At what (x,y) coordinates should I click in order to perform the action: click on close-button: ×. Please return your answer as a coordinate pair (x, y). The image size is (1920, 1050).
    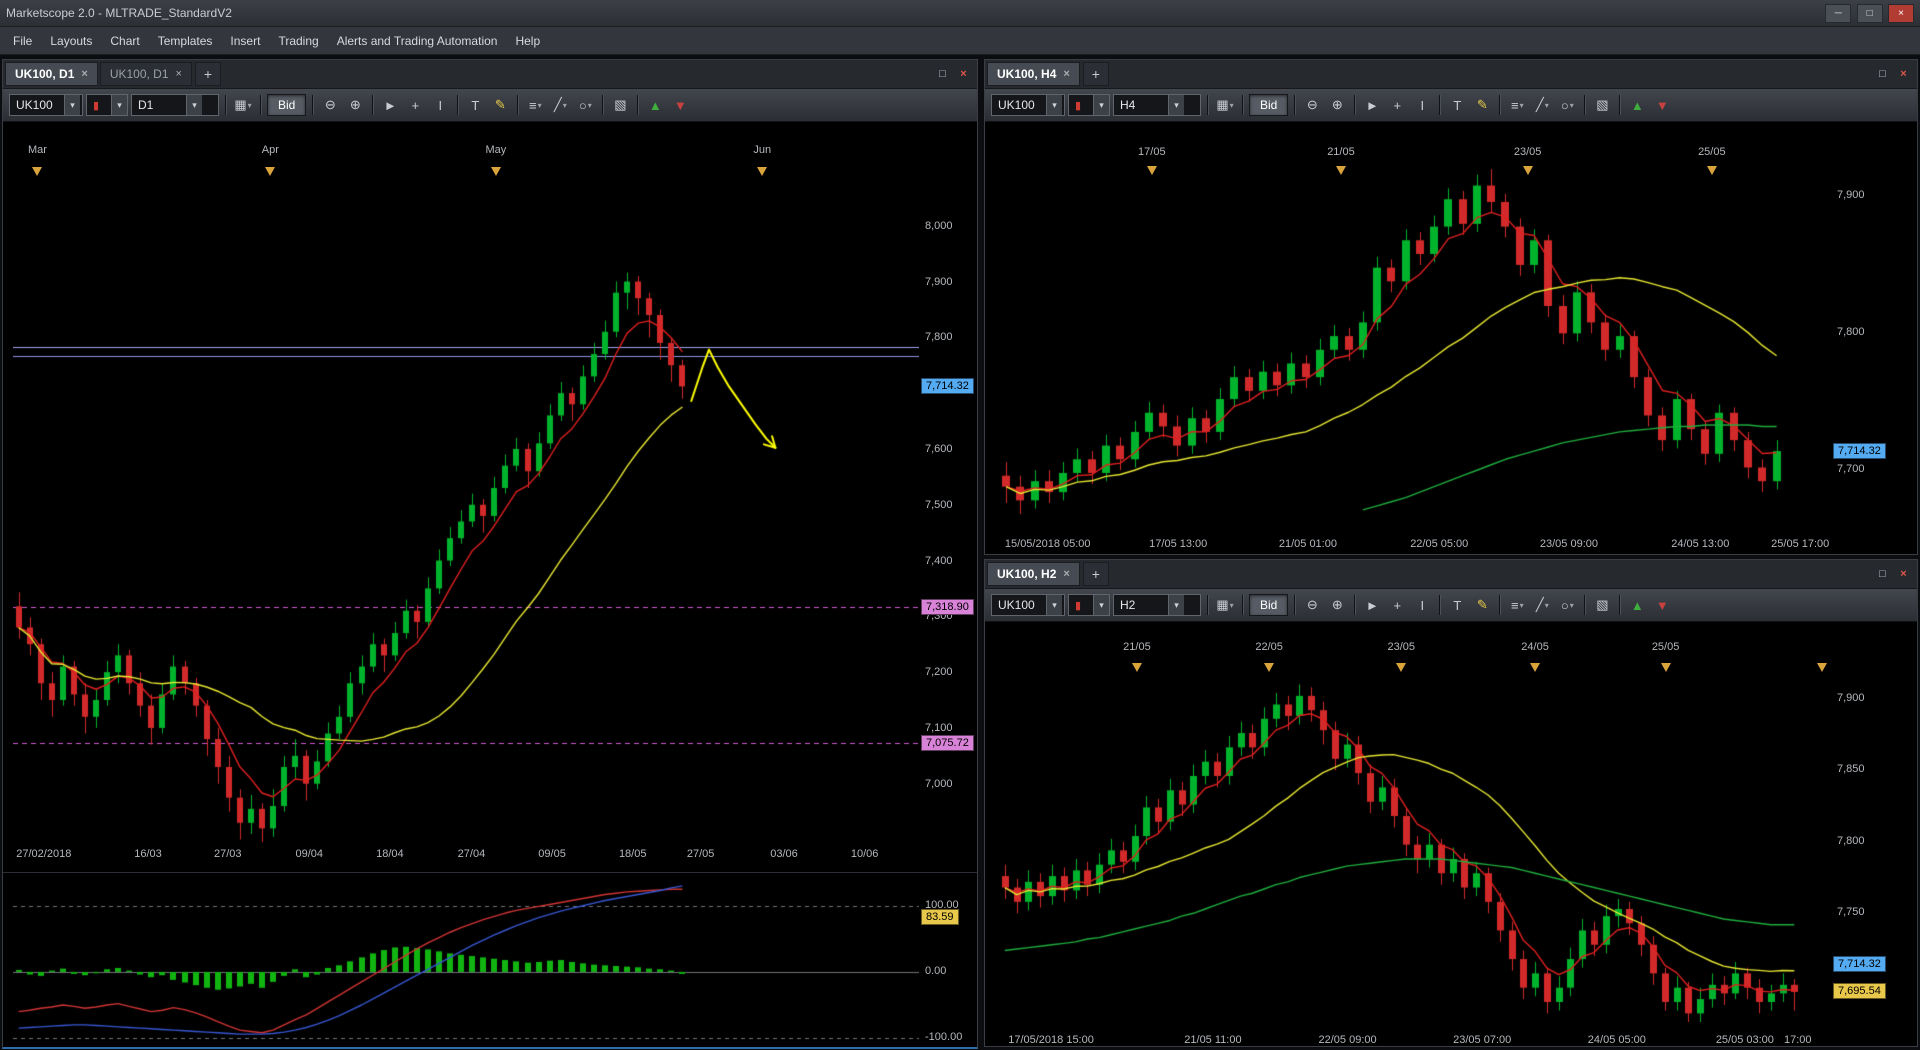
    Looking at the image, I should click on (1901, 13).